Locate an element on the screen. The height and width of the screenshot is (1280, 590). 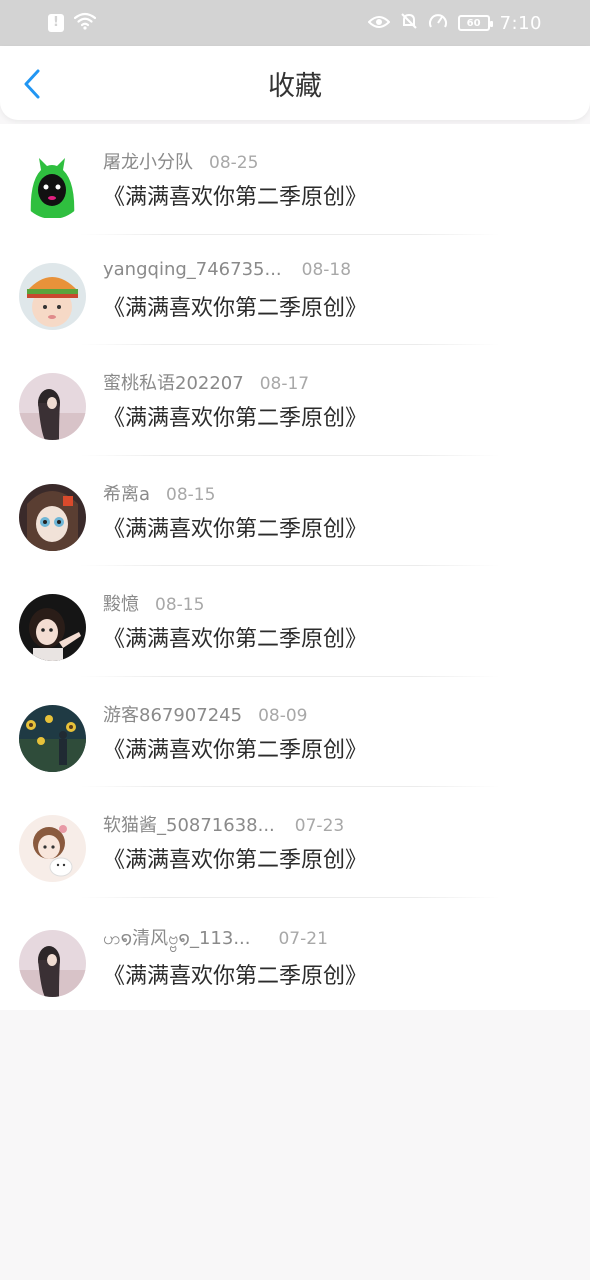
user-name: 屠龙小分队 is located at coordinates (148, 162).